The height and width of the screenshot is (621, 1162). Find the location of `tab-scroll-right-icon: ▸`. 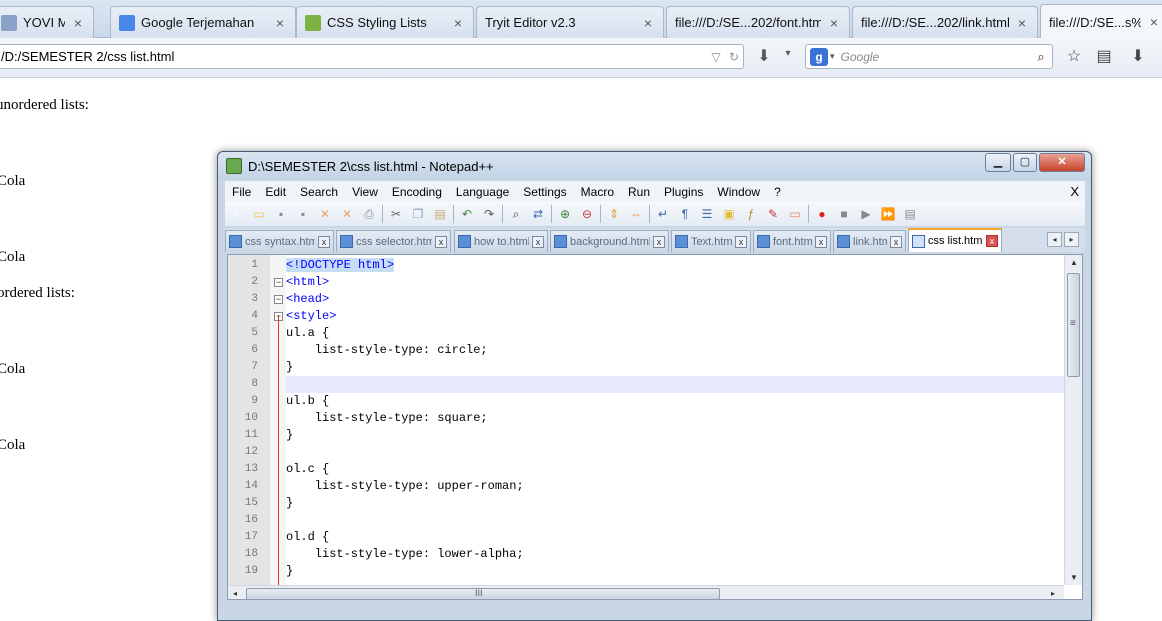

tab-scroll-right-icon: ▸ is located at coordinates (1071, 239).